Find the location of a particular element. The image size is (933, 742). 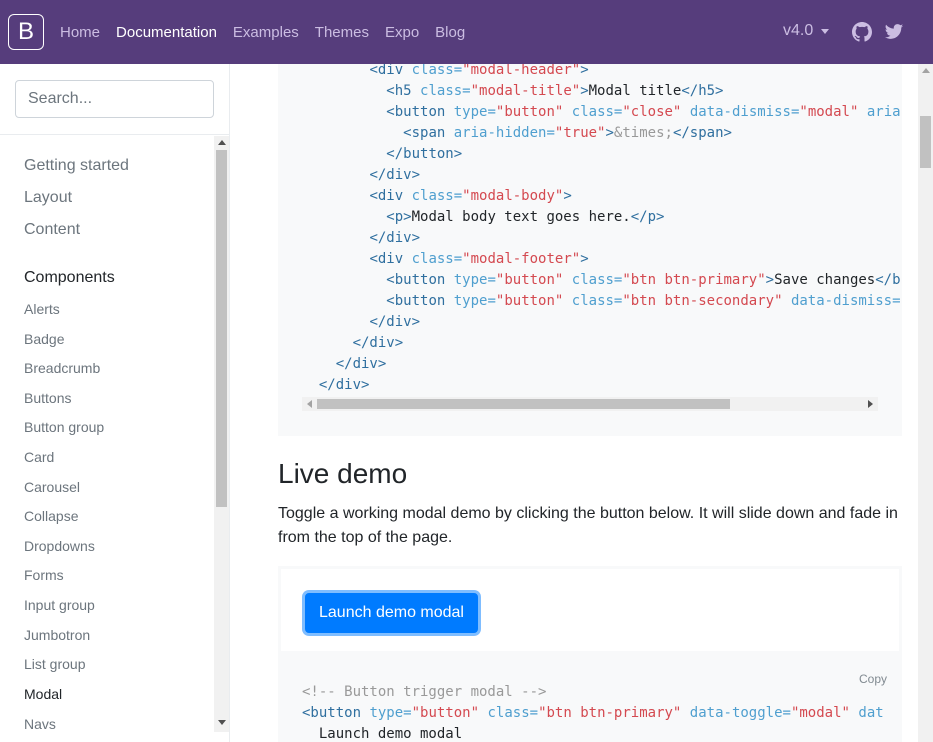

code-horizontal-scrollbar is located at coordinates (590, 404).